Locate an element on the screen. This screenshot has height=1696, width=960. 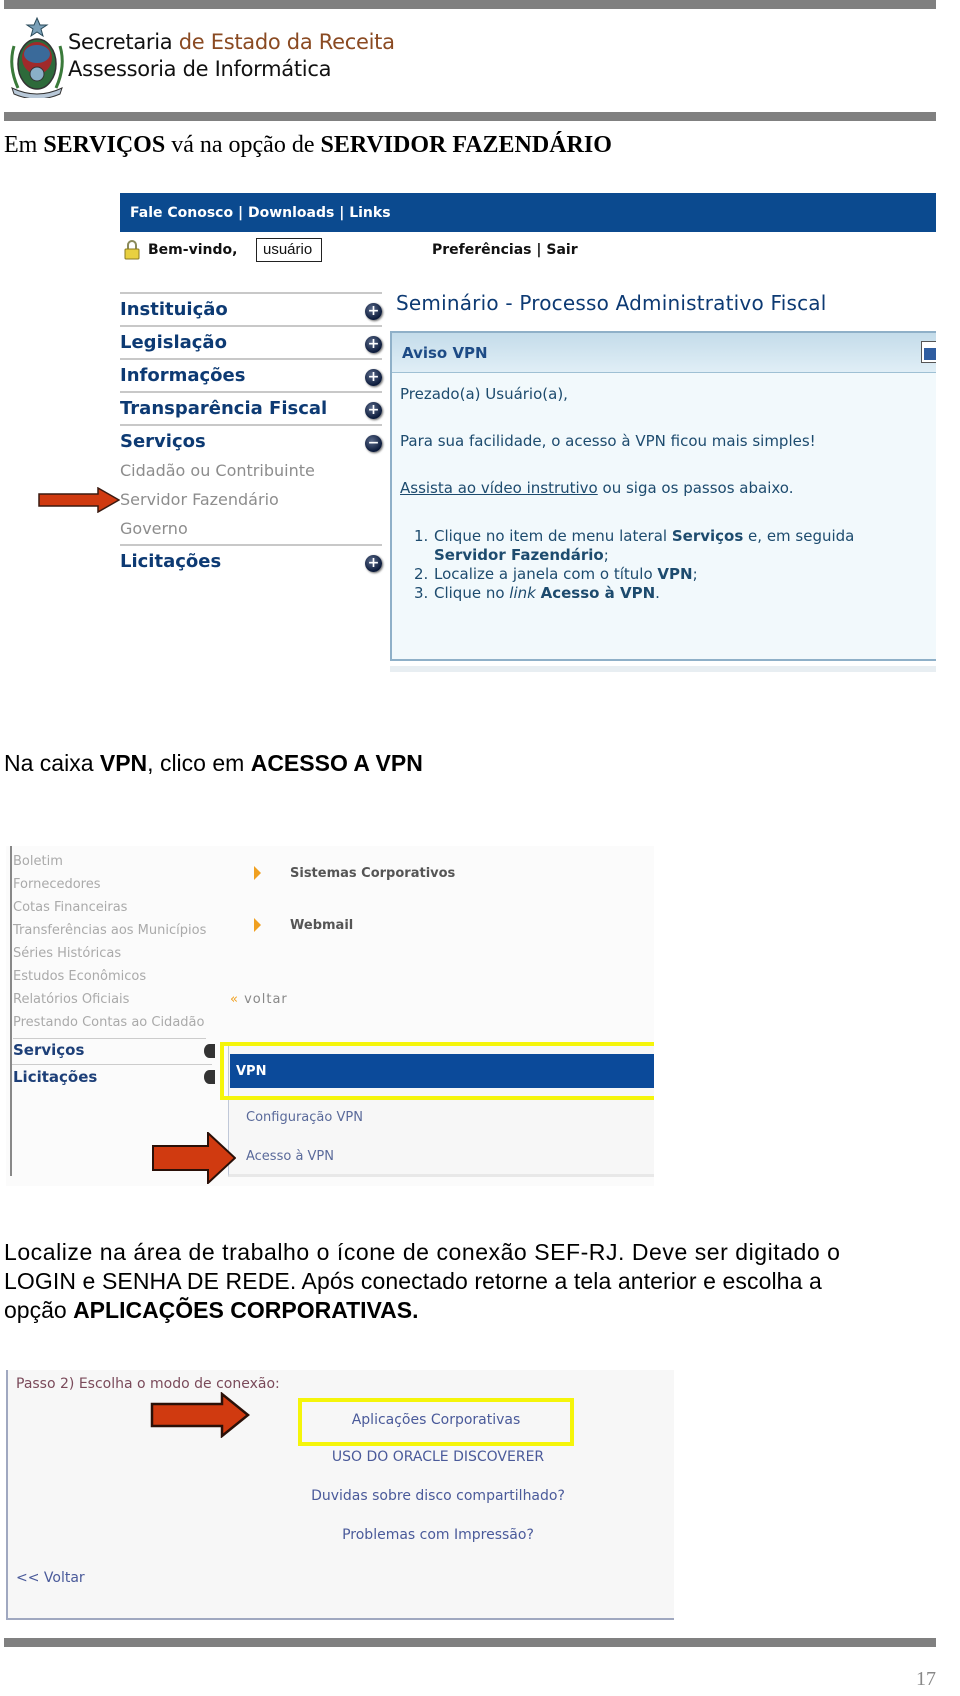
sidebar-subitem: Prestando Contas ao Cidadão is located at coordinates (110, 1027).